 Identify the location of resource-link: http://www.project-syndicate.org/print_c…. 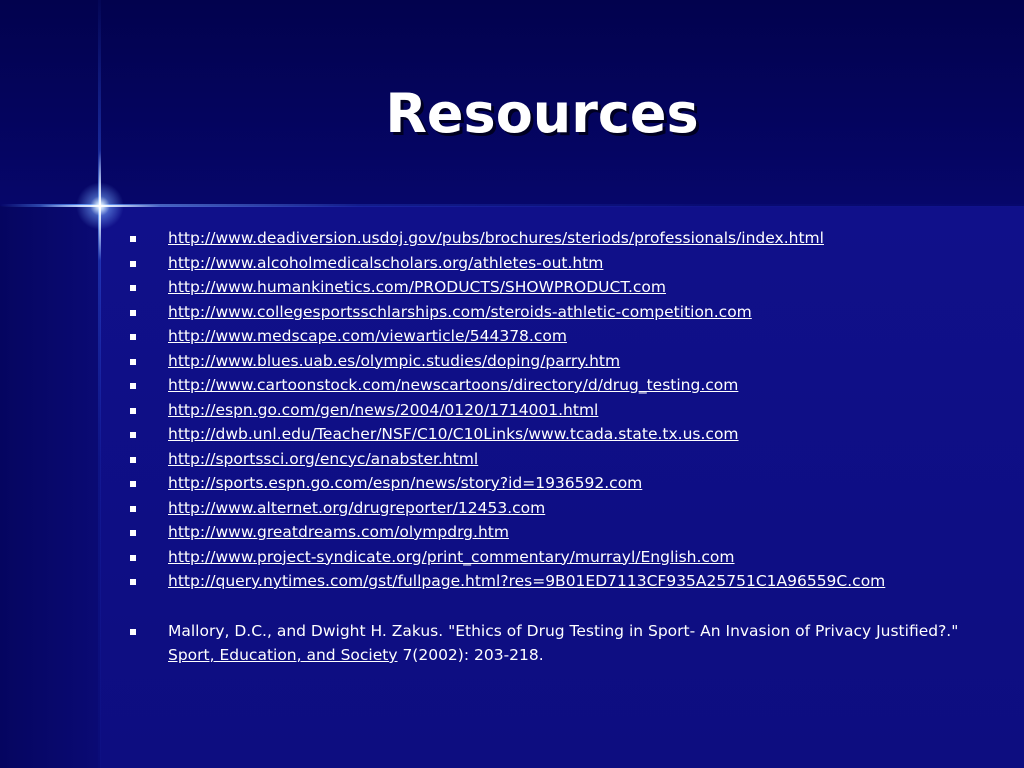
(451, 557).